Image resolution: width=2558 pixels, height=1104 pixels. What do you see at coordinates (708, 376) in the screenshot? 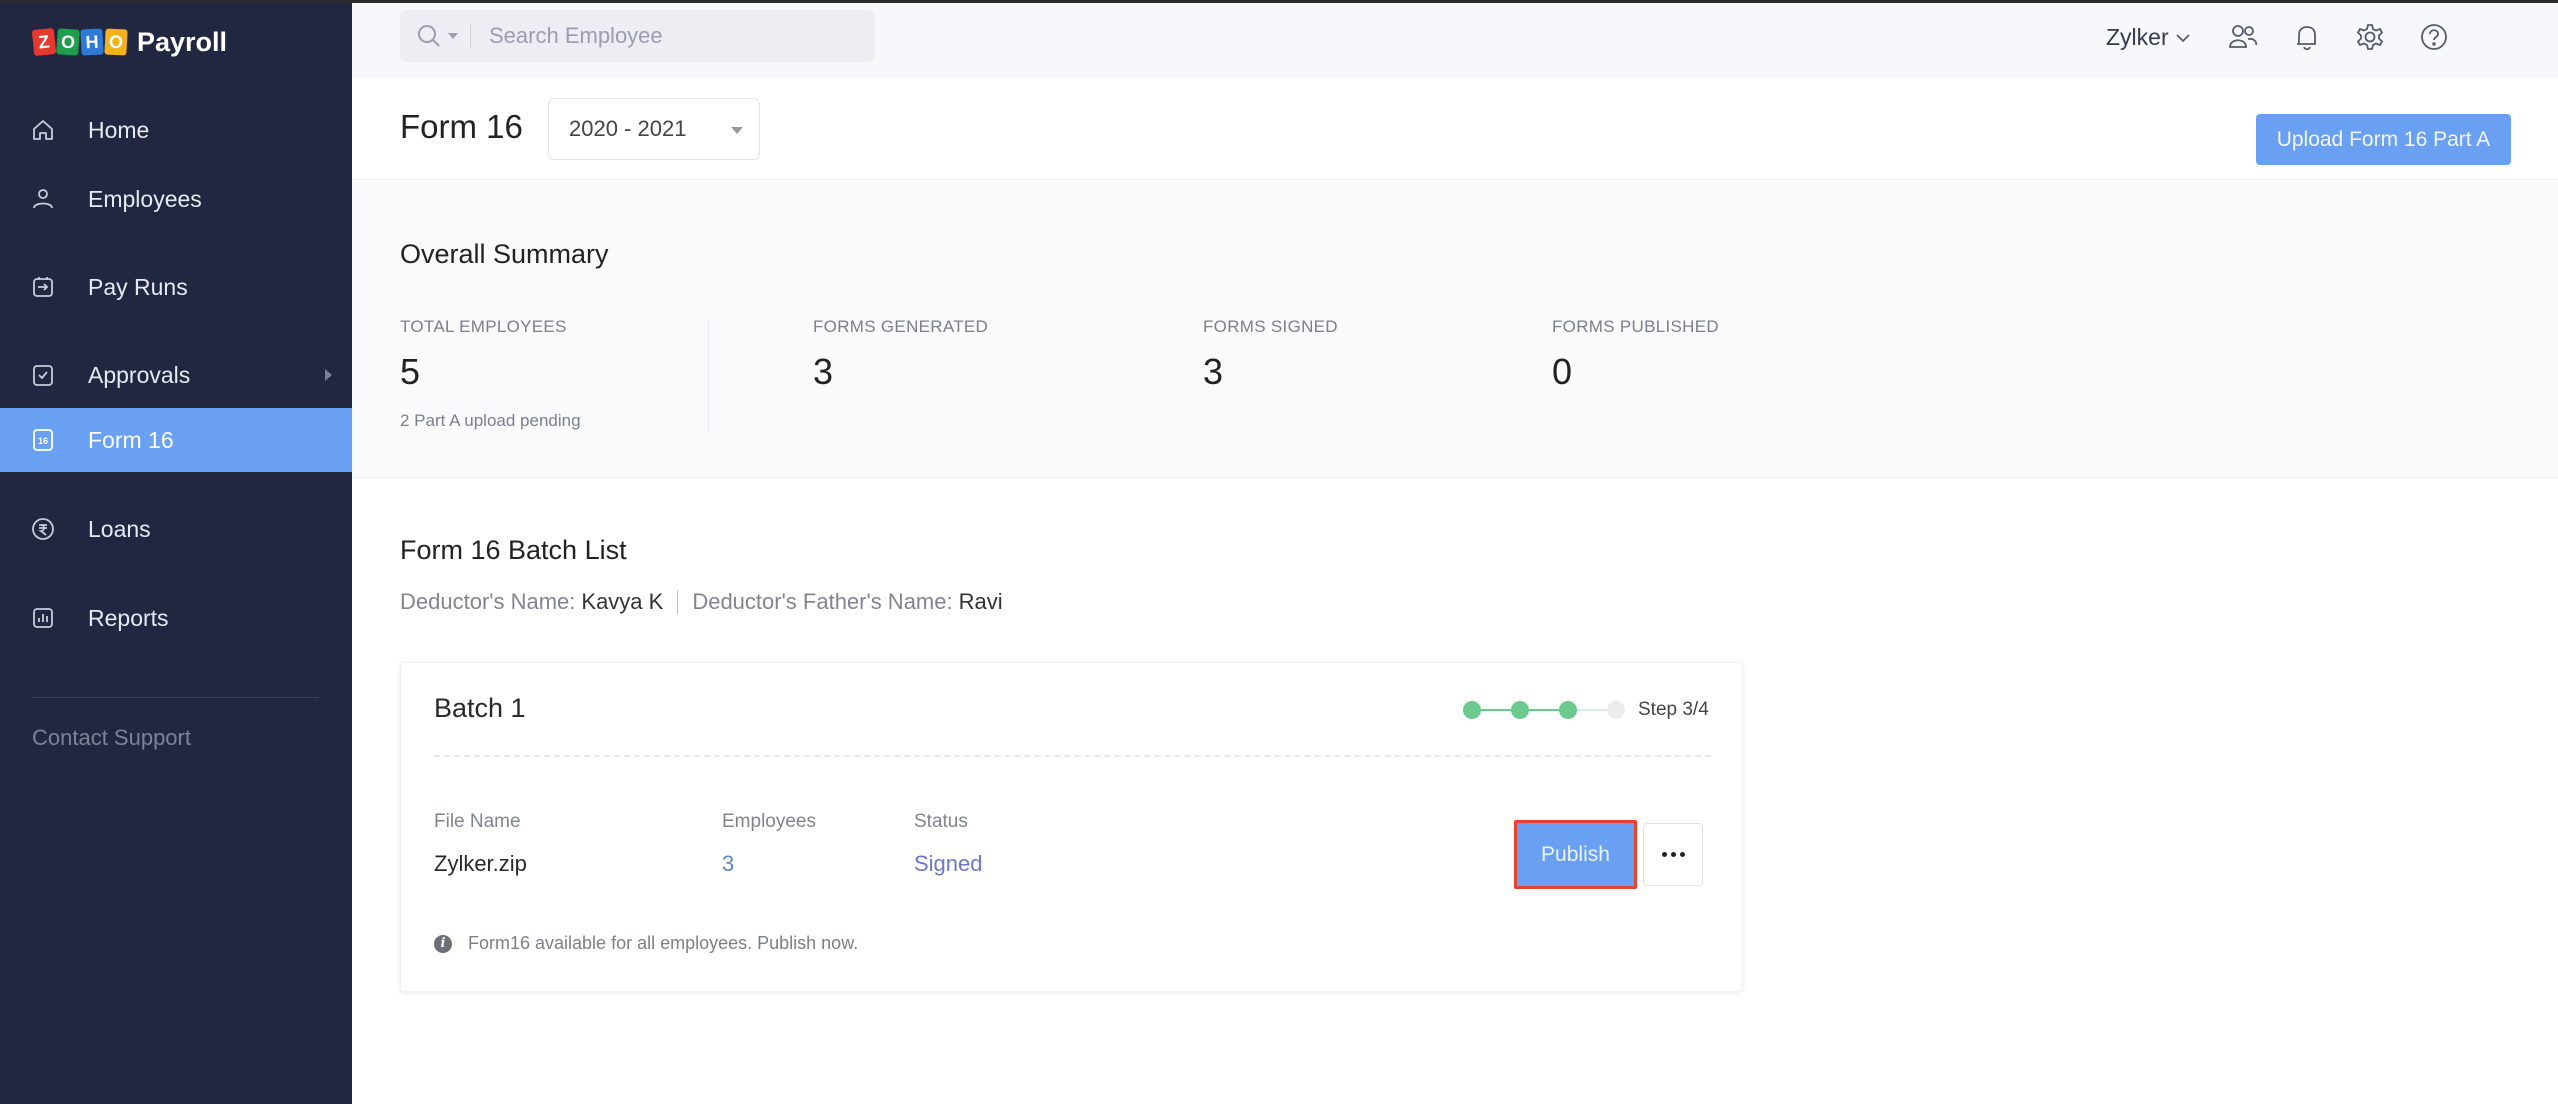
I see `stat-divider` at bounding box center [708, 376].